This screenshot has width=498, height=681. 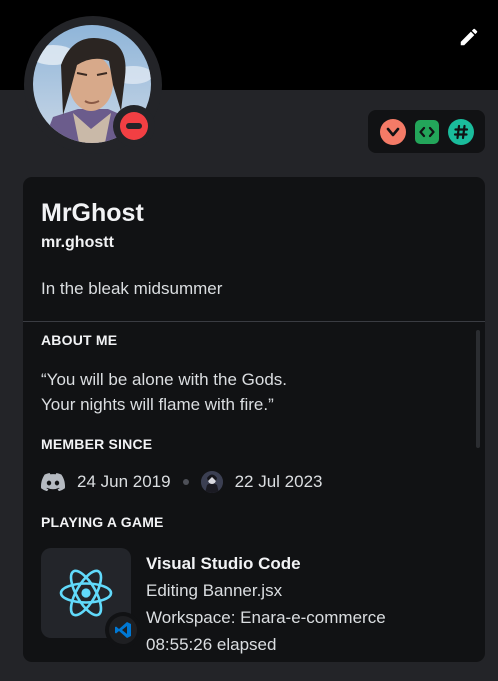 I want to click on display-name: MrGhost, so click(x=92, y=213).